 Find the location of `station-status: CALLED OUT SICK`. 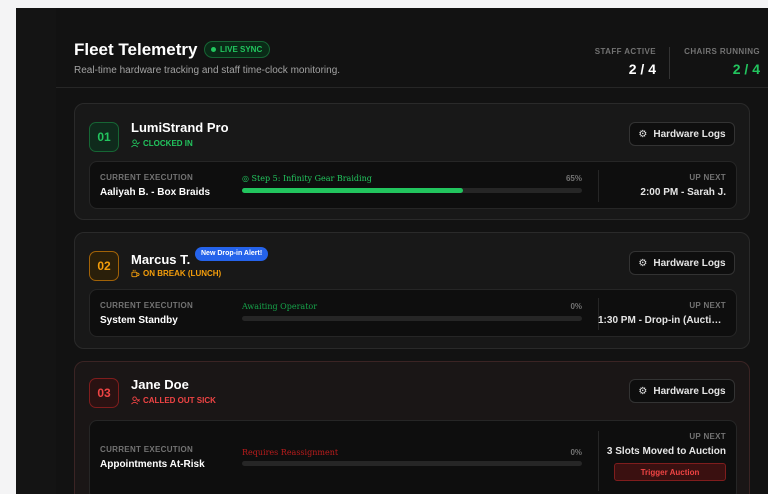

station-status: CALLED OUT SICK is located at coordinates (173, 400).